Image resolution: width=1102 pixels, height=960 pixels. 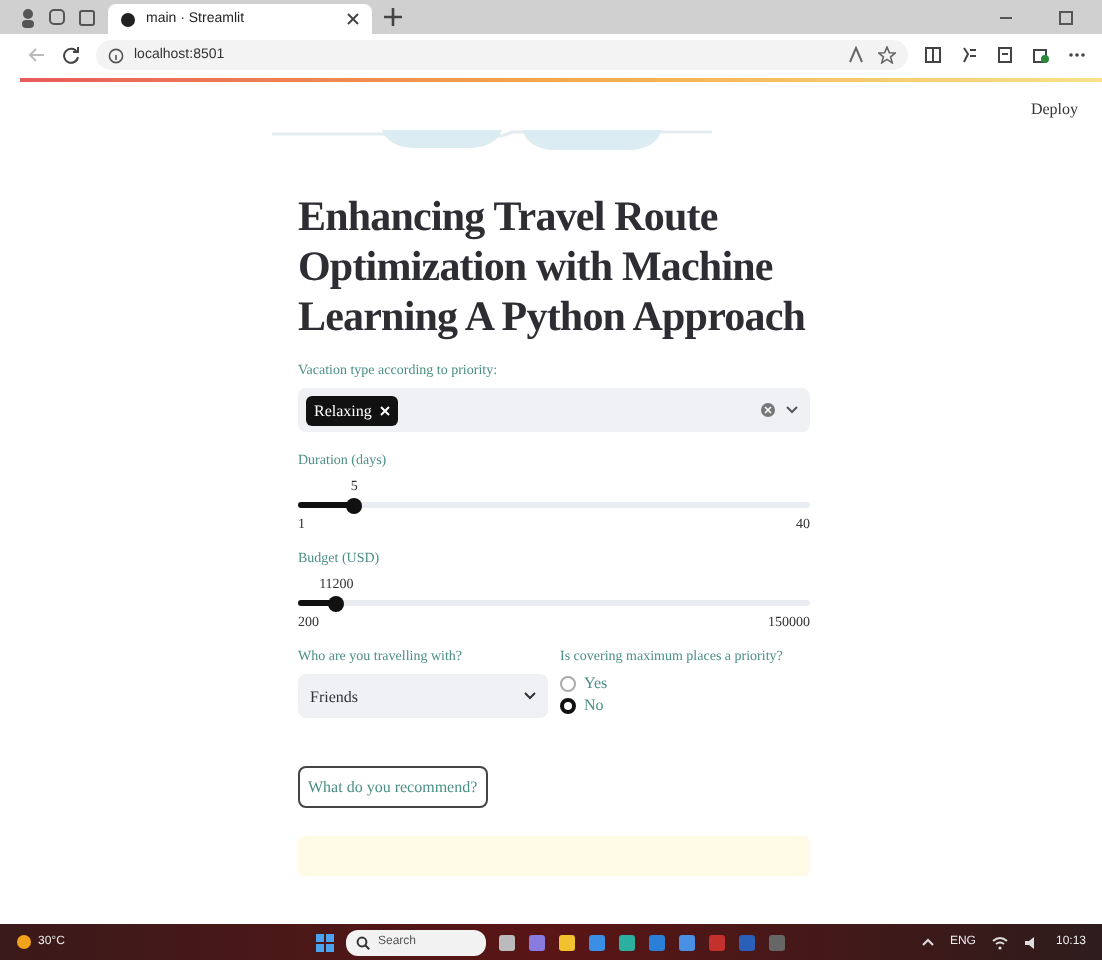 I want to click on select-field: Friends, so click(x=423, y=696).